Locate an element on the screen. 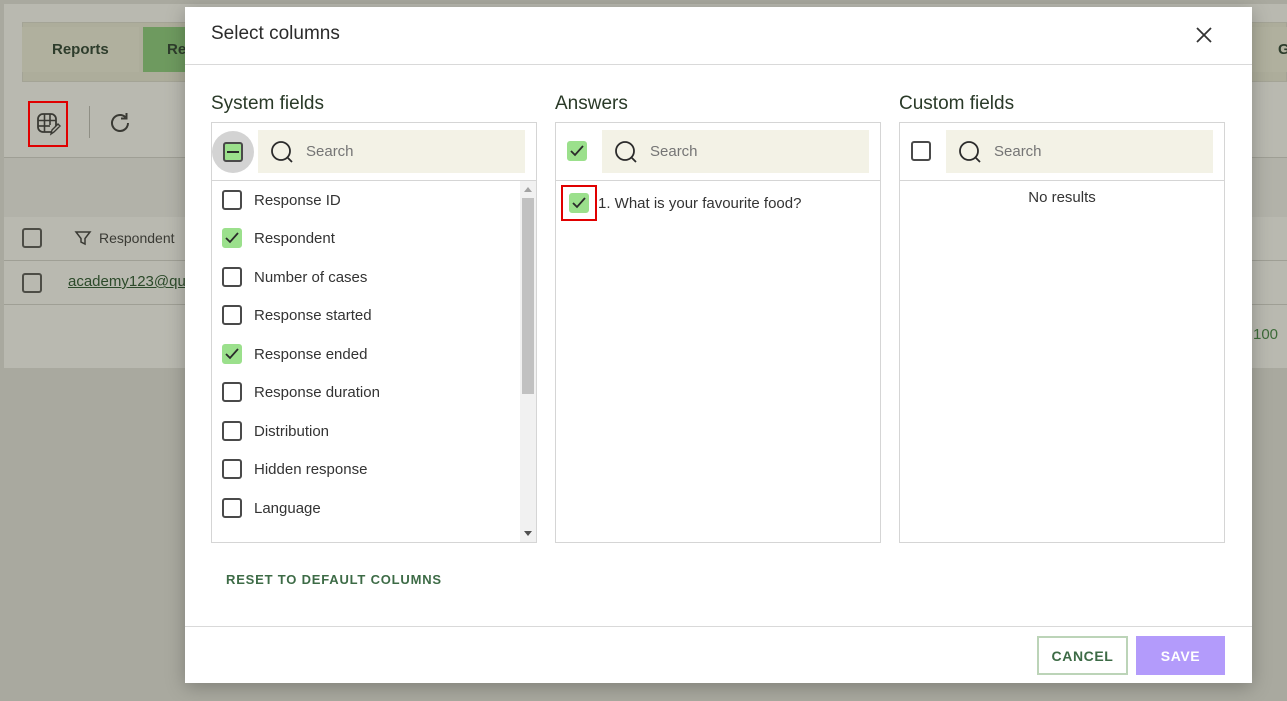 This screenshot has width=1287, height=701. custom-select-all-checkbox is located at coordinates (921, 151).